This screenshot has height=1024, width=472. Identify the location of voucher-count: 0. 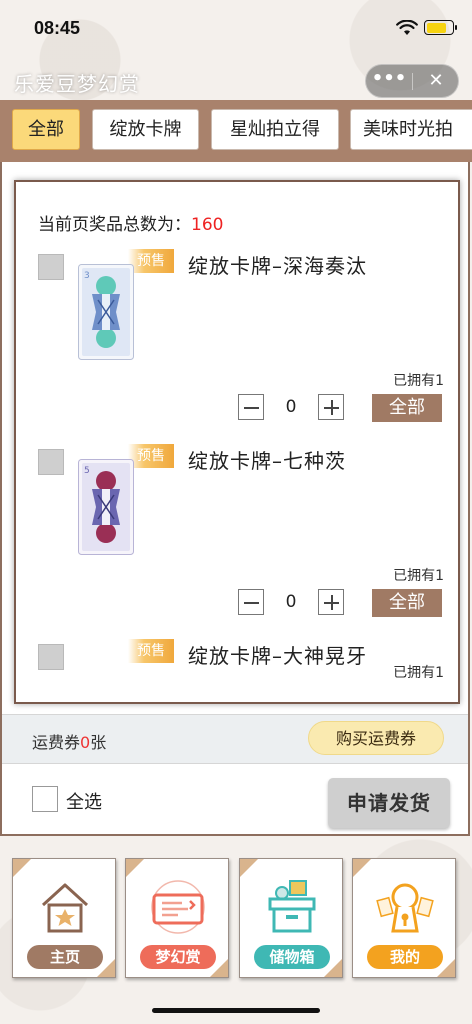
(85, 742).